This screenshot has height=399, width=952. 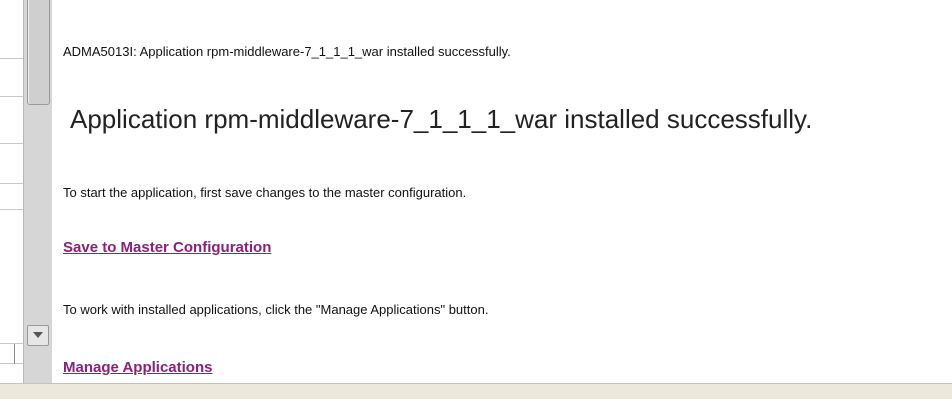 I want to click on left-panel, so click(x=11, y=191).